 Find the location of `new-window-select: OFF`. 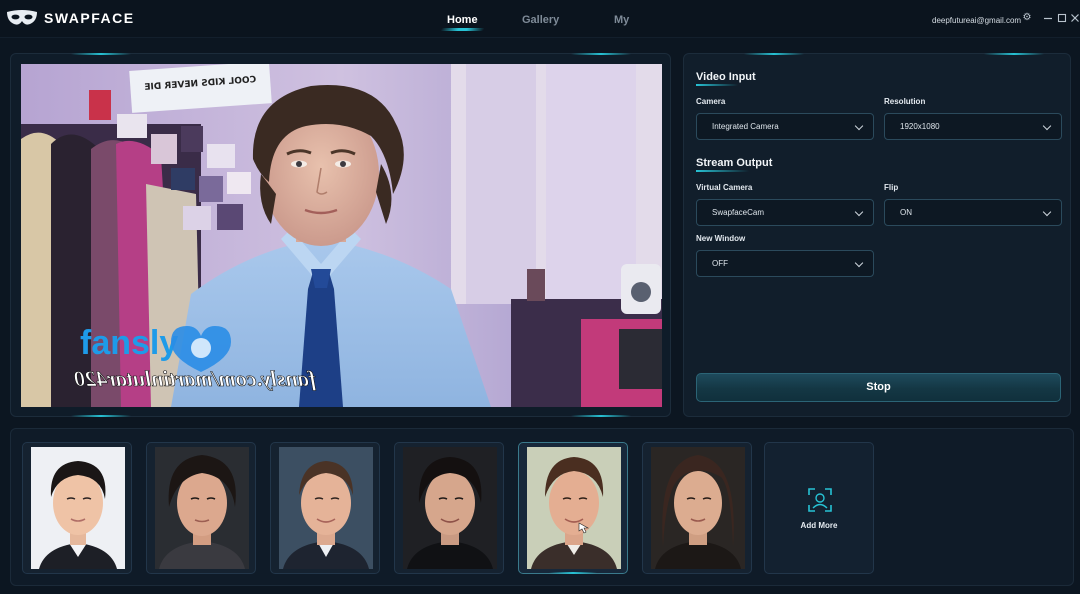

new-window-select: OFF is located at coordinates (785, 263).